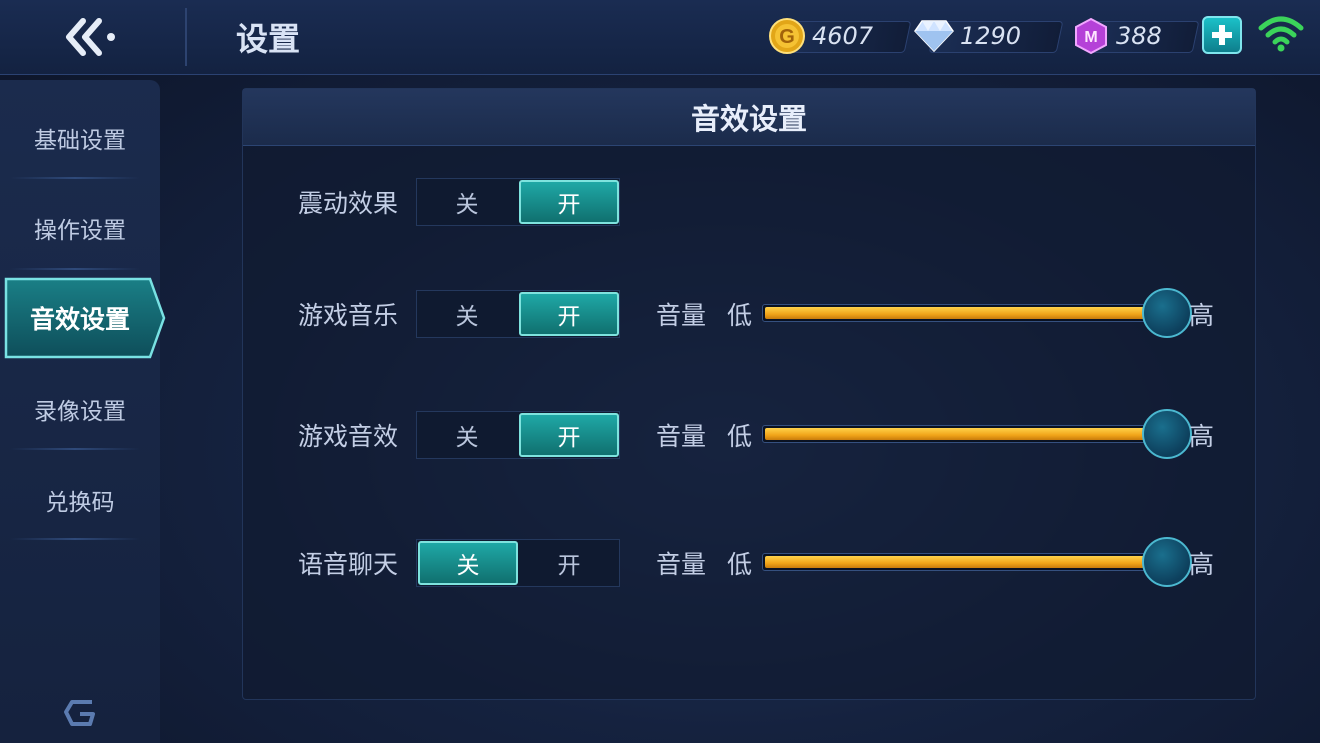 This screenshot has height=743, width=1320. I want to click on music-label: 游戏音乐, so click(348, 315).